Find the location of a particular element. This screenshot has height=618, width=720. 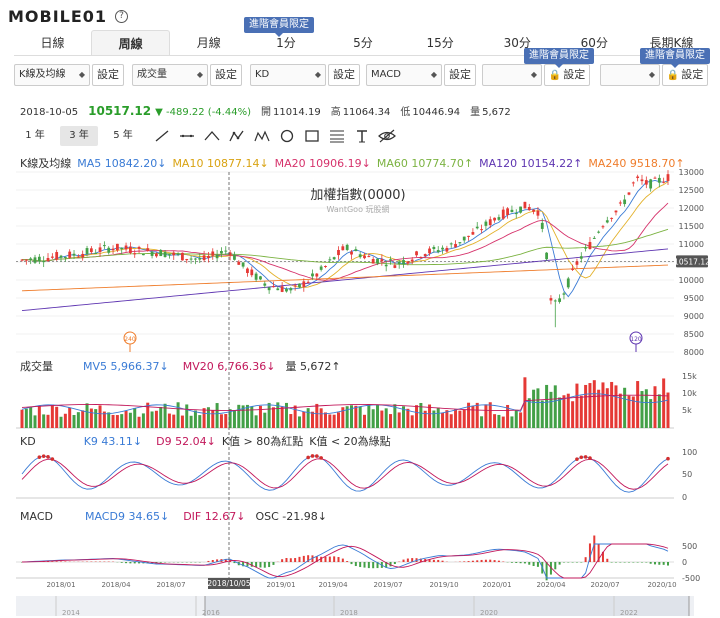

circle-tool-icon is located at coordinates (287, 136).